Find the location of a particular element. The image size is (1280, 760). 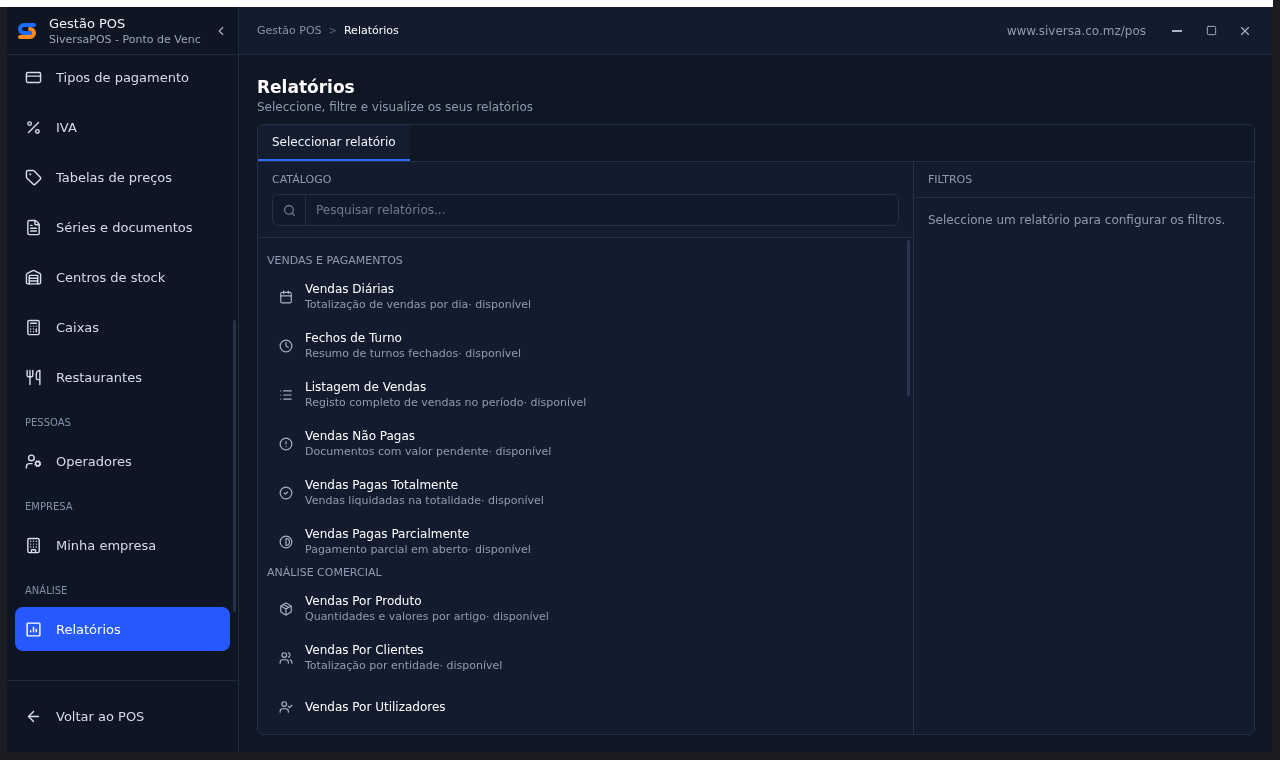

sidebar-item: Operadores is located at coordinates (122, 461).